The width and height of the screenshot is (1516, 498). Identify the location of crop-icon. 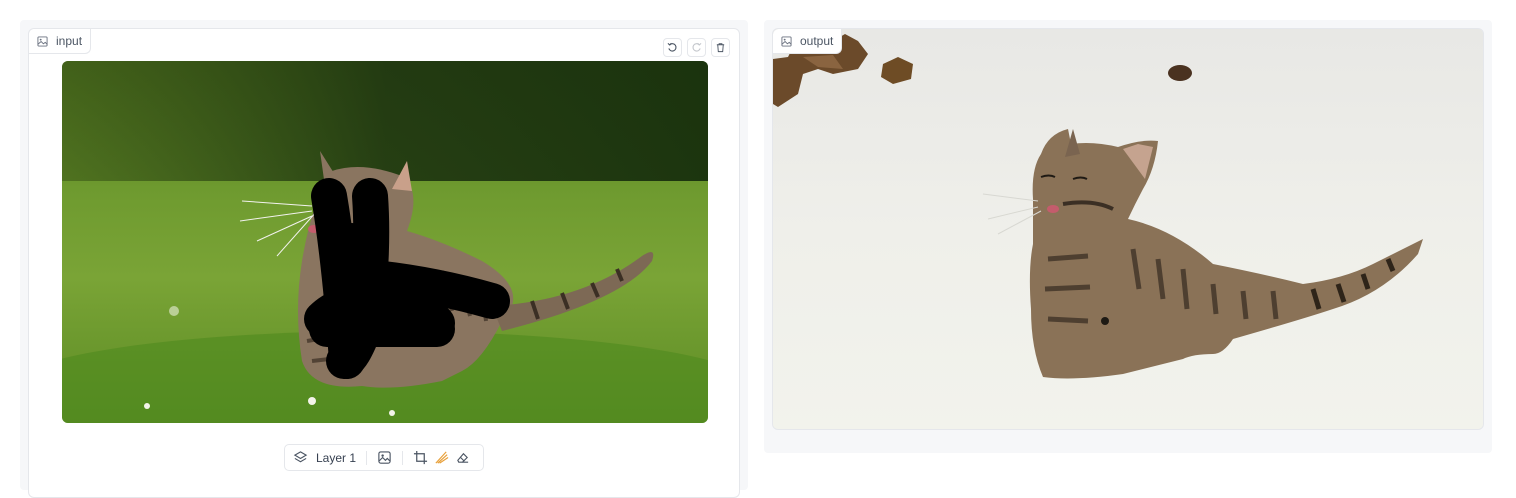
(420, 457).